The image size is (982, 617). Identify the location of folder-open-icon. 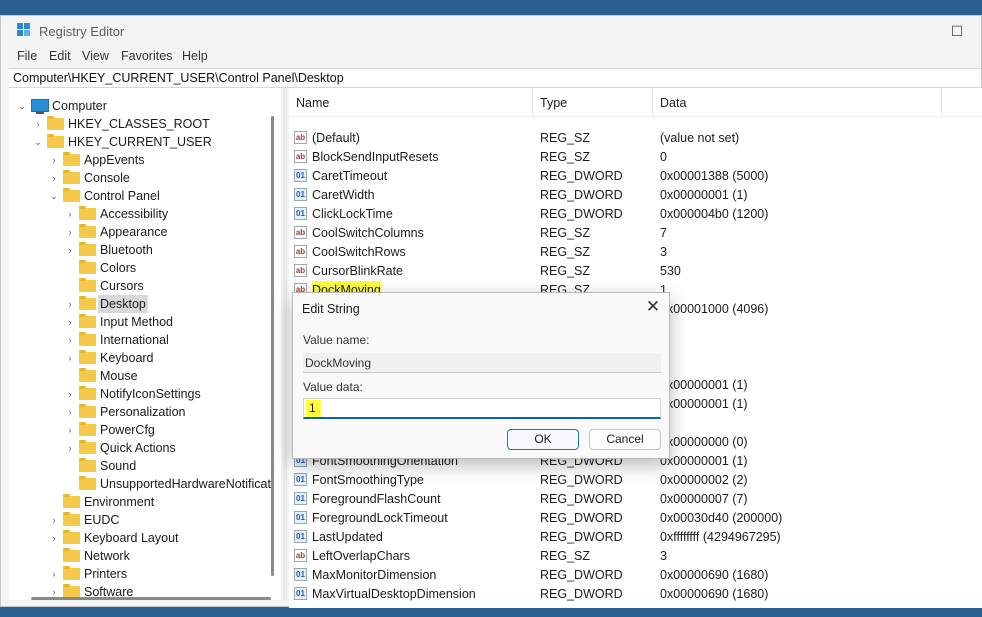
(55, 141).